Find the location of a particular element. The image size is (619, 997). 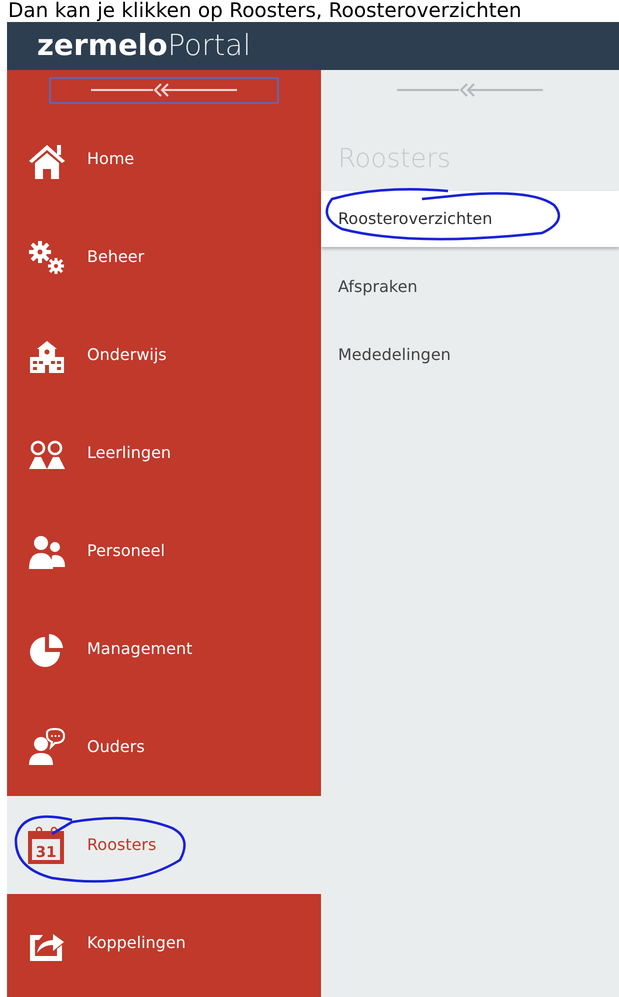

person-speech-icon is located at coordinates (47, 747).